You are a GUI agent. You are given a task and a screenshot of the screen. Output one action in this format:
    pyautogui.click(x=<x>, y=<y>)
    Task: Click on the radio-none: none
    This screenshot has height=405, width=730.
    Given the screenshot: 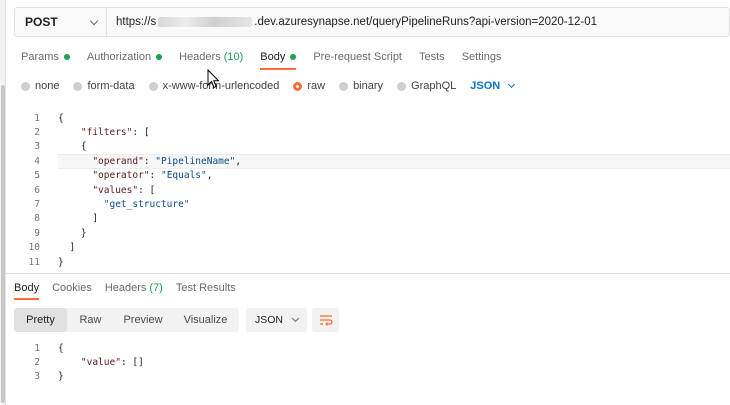 What is the action you would take?
    pyautogui.click(x=40, y=86)
    